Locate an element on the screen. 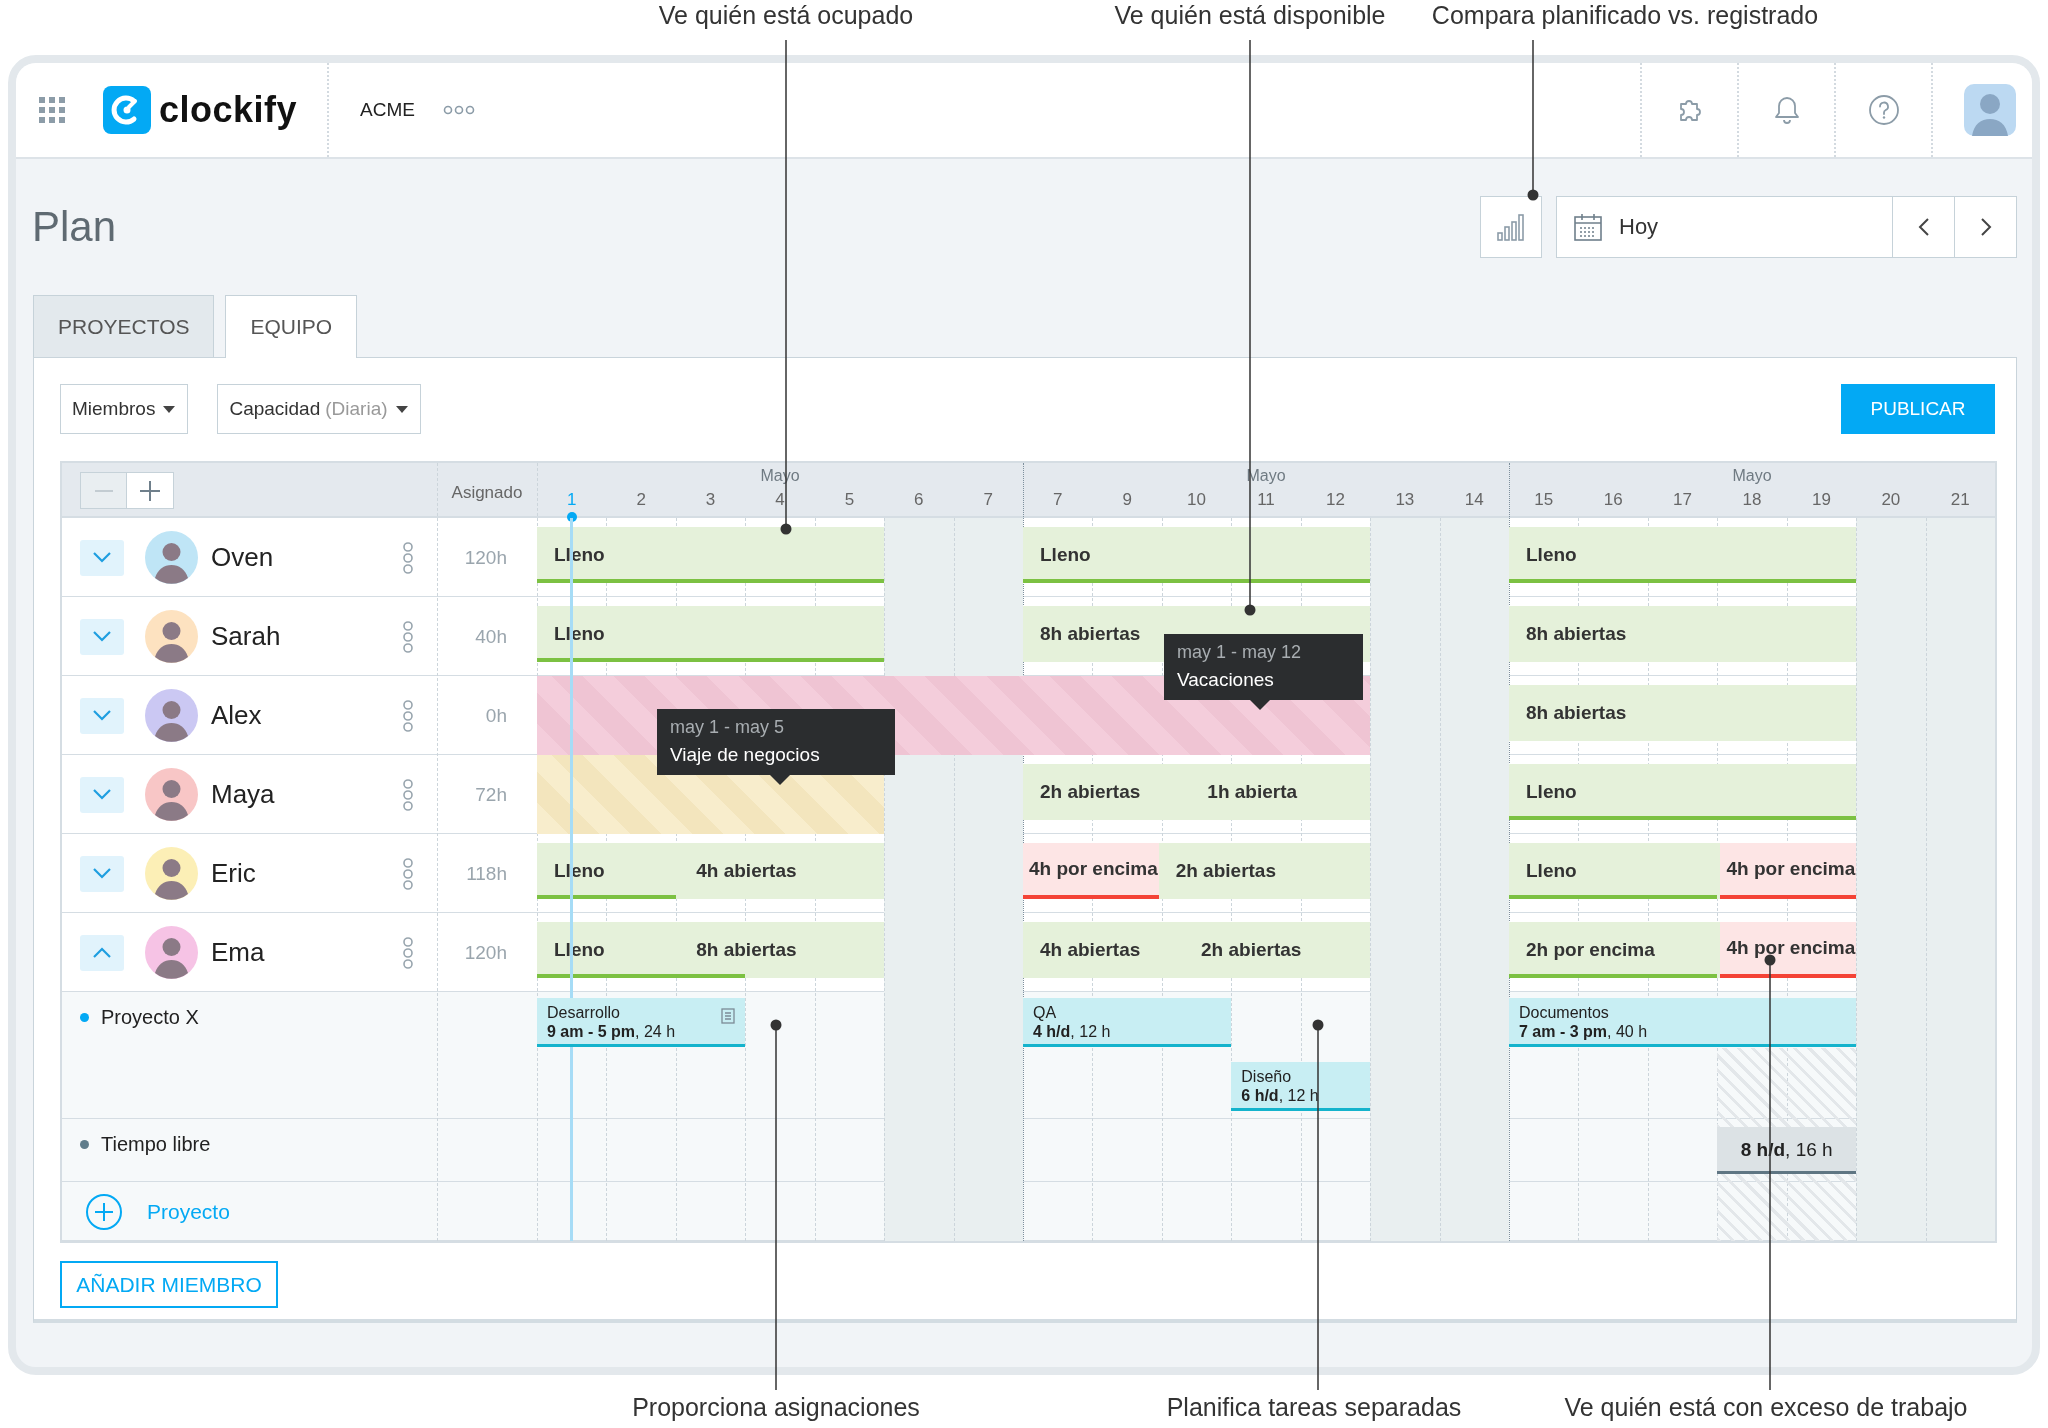  assigned-hours: 0h is located at coordinates (496, 715).